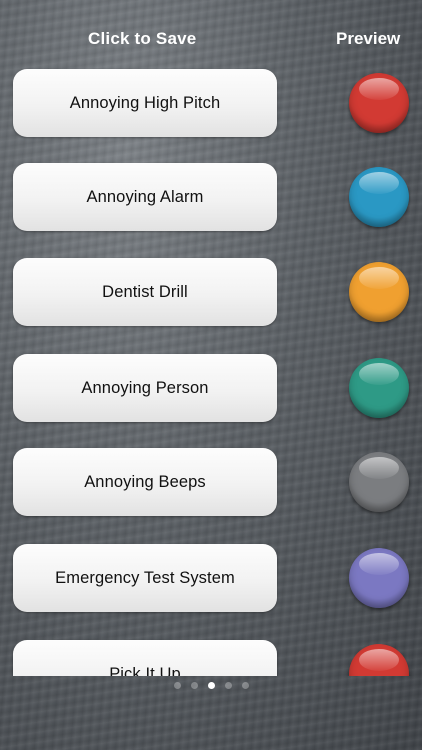  I want to click on sound-row: Annoying Person, so click(211, 389).